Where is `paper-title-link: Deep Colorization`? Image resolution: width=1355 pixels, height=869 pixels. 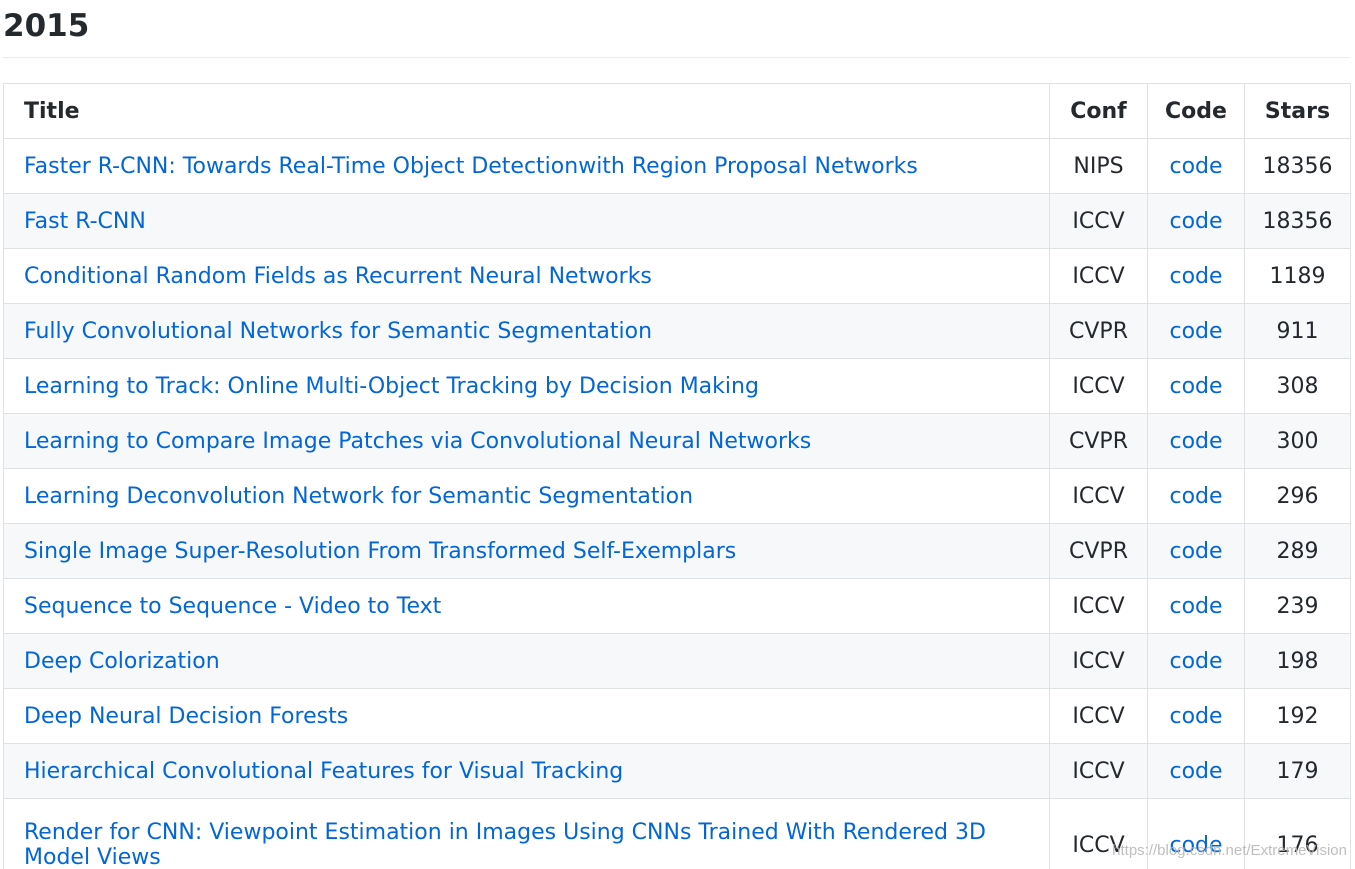 paper-title-link: Deep Colorization is located at coordinates (122, 661).